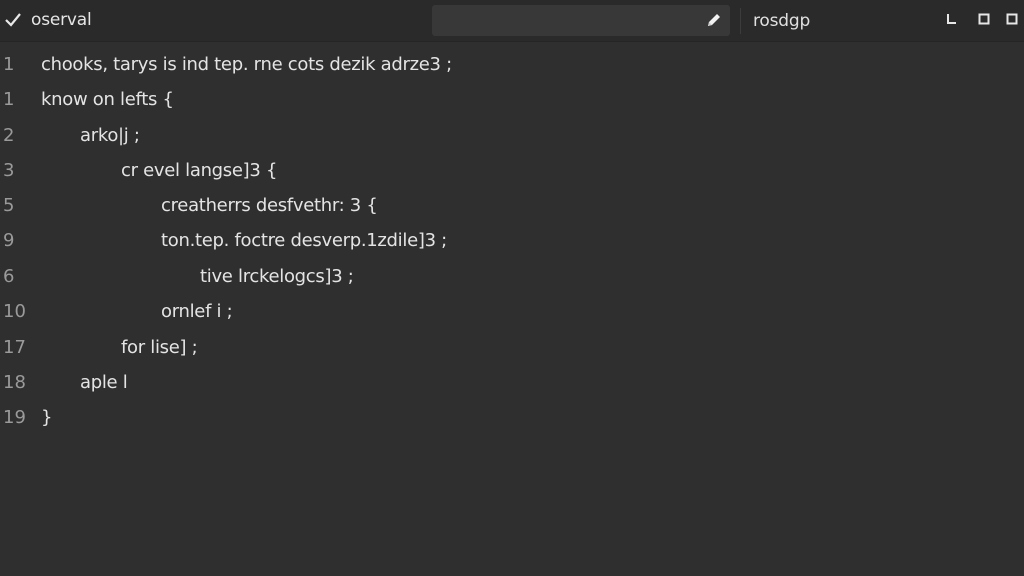  I want to click on code-line: 19 }, so click(512, 422).